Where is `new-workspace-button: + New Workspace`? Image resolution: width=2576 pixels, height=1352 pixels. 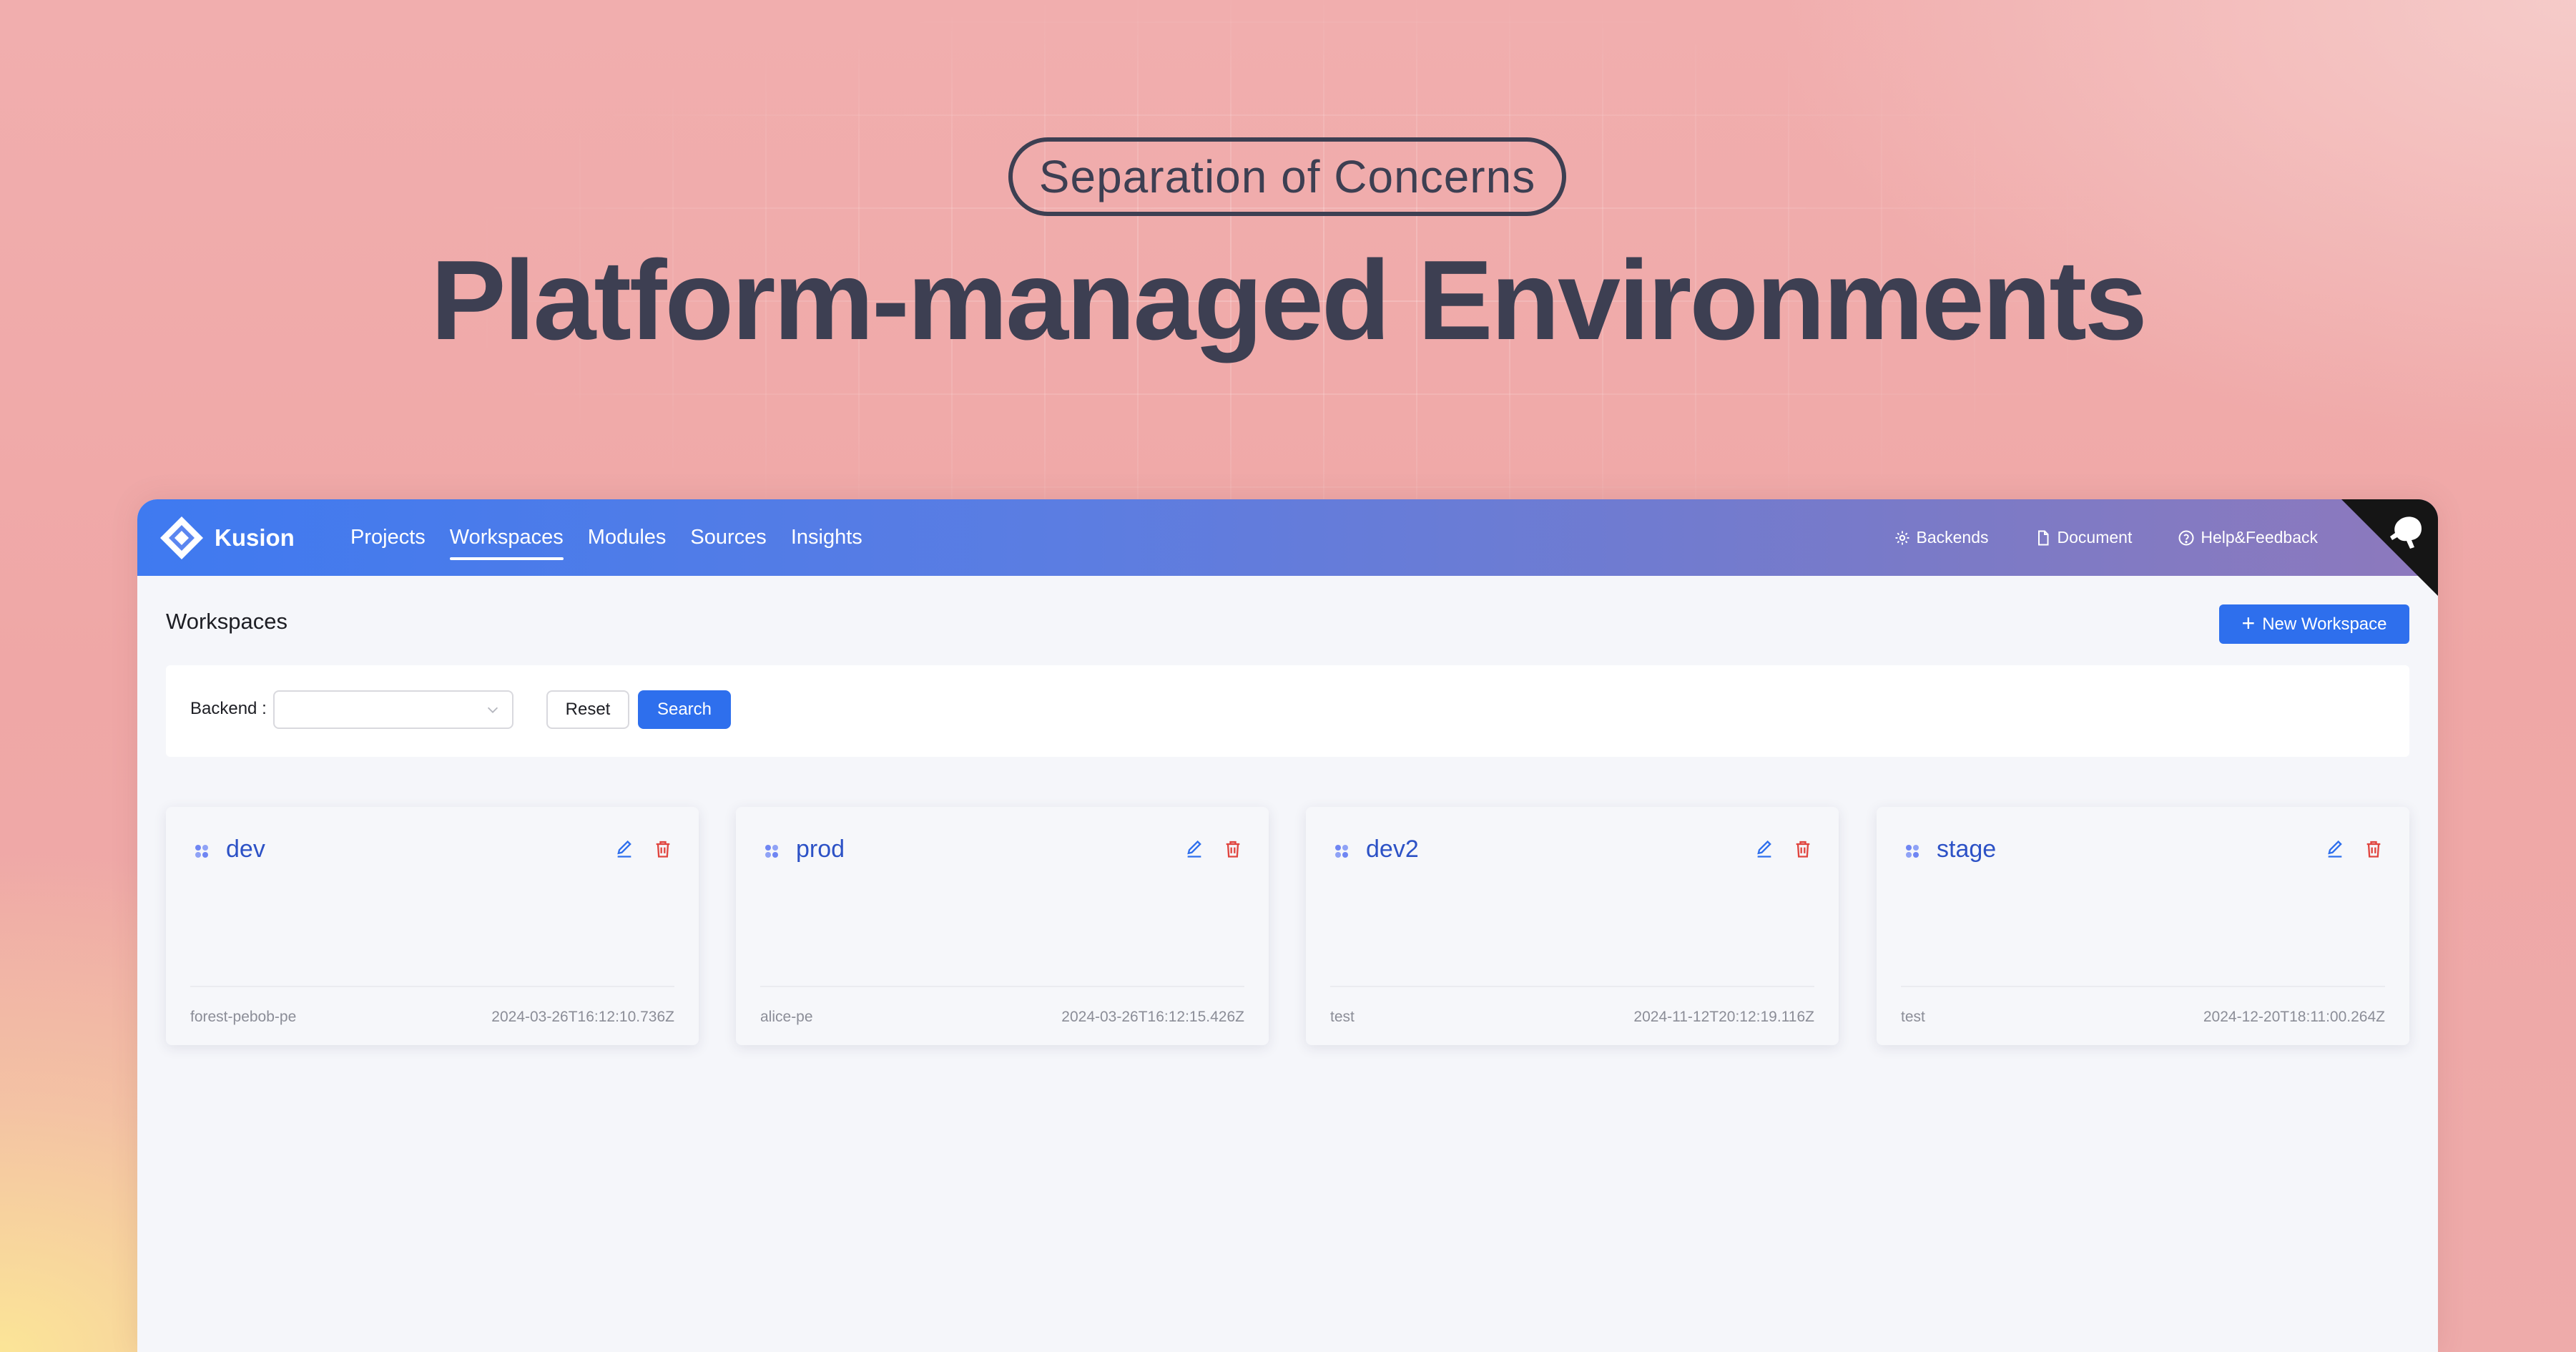
new-workspace-button: + New Workspace is located at coordinates (2314, 624).